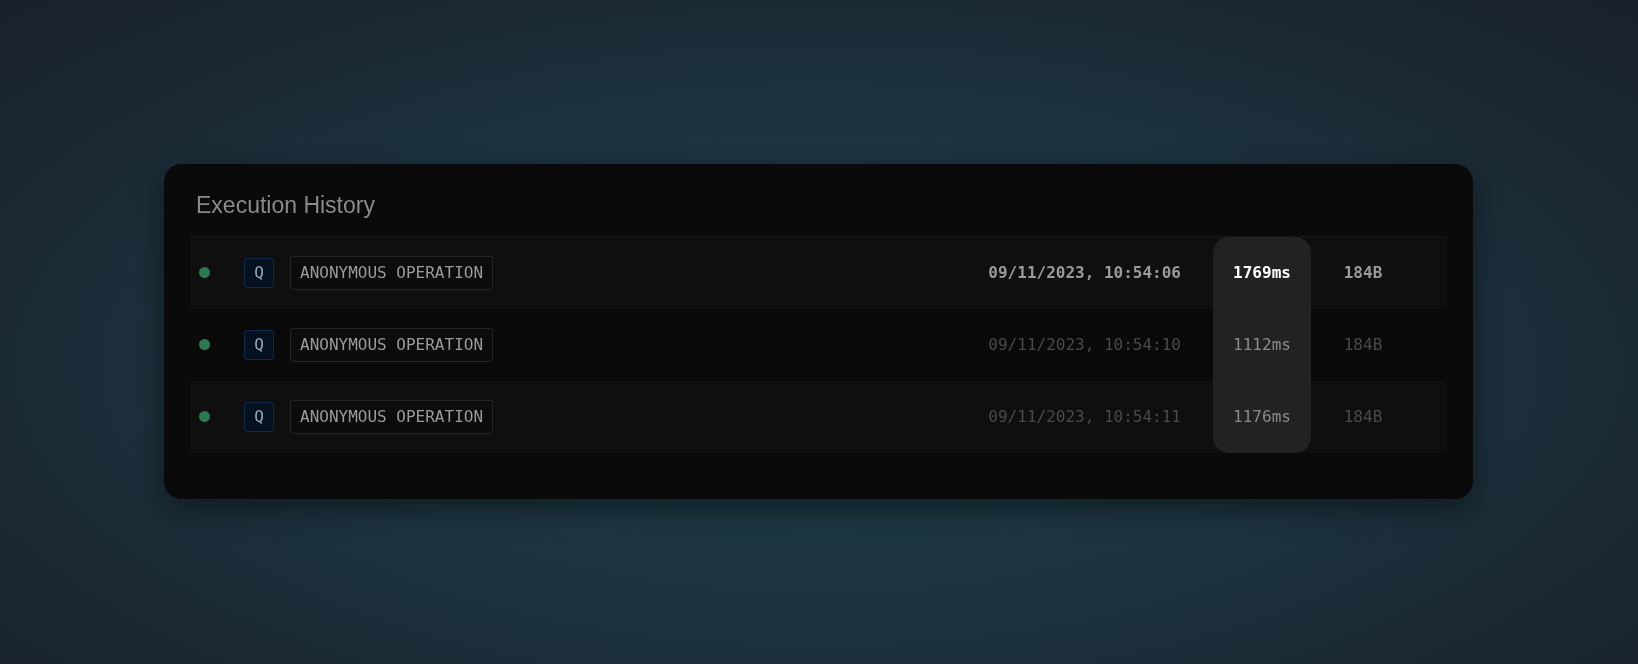 Image resolution: width=1638 pixels, height=664 pixels. Describe the element at coordinates (1084, 416) in the screenshot. I see `timestamp: 09/11/2023, 10:54:11` at that location.